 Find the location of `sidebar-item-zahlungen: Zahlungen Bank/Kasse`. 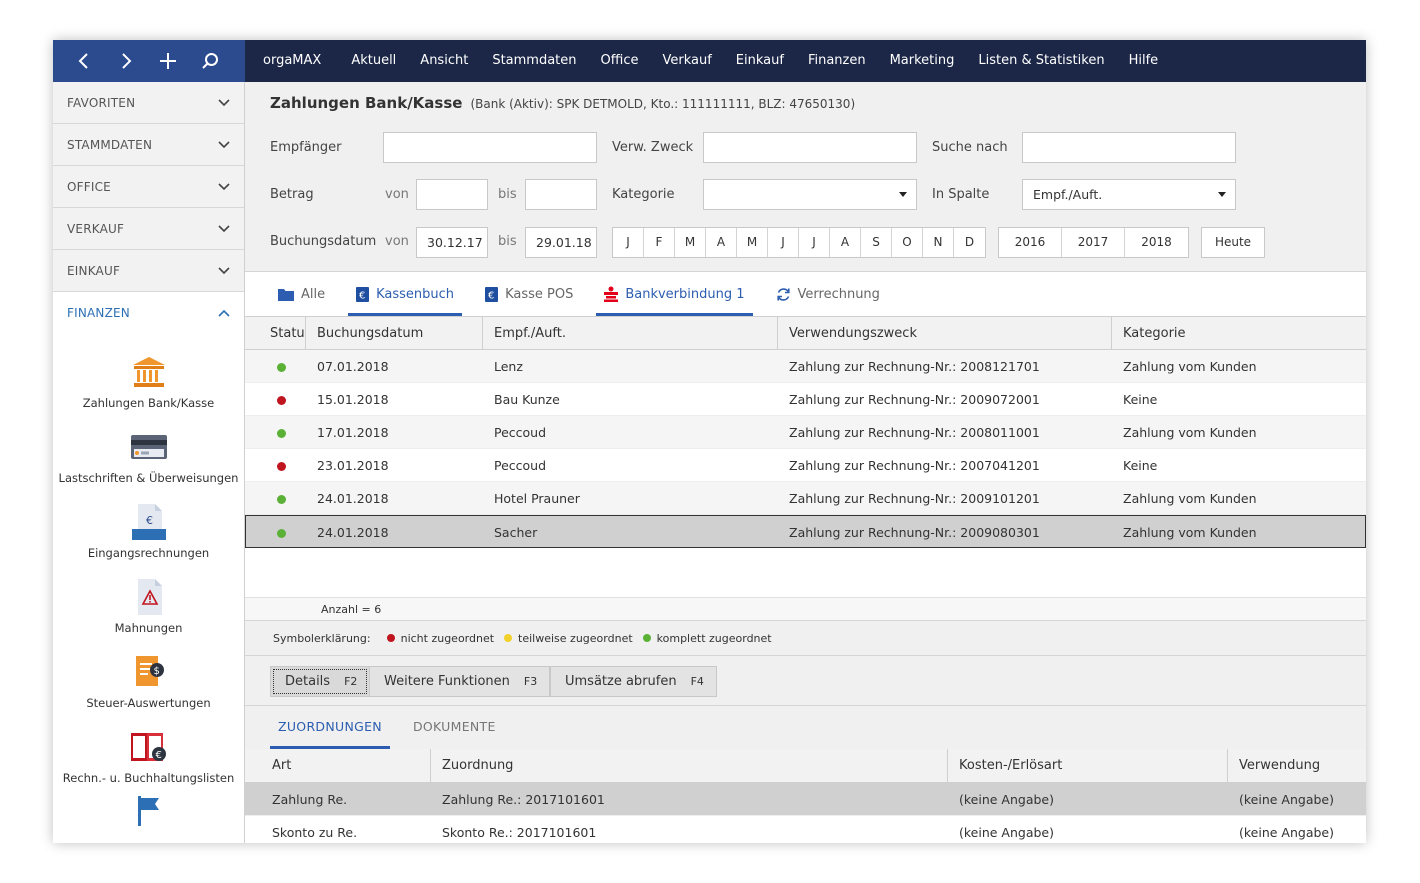

sidebar-item-zahlungen: Zahlungen Bank/Kasse is located at coordinates (148, 381).